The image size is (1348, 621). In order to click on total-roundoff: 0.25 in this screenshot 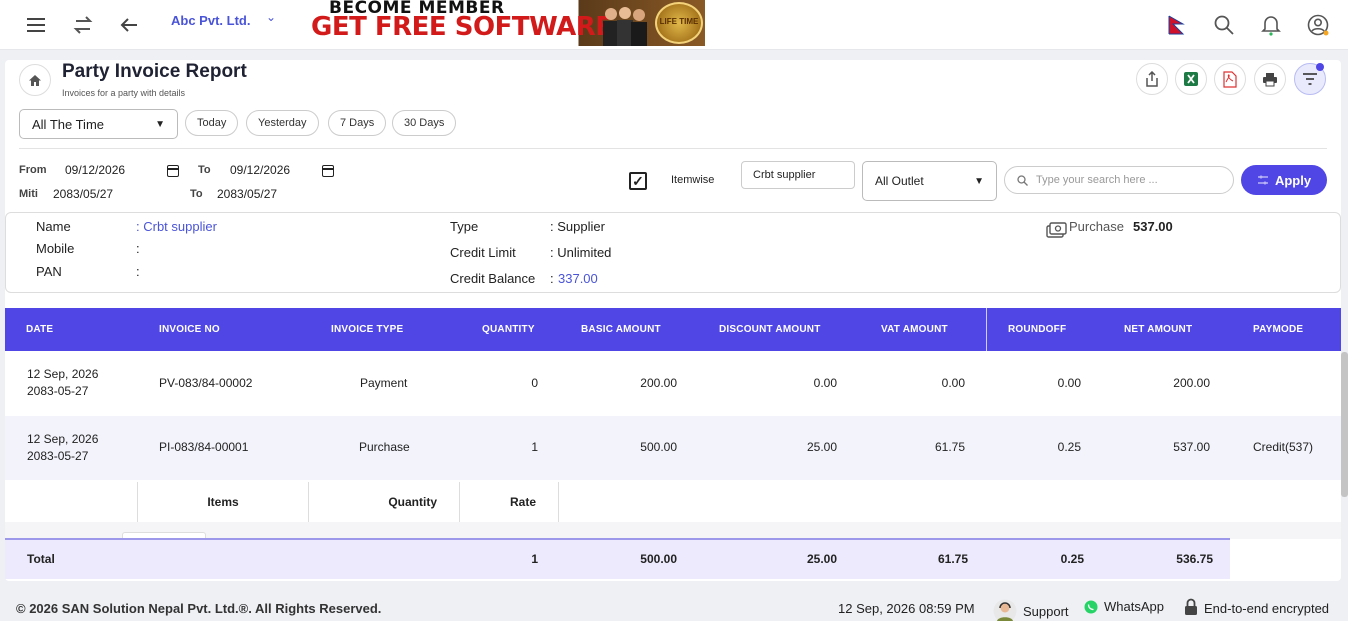, I will do `click(1072, 559)`.